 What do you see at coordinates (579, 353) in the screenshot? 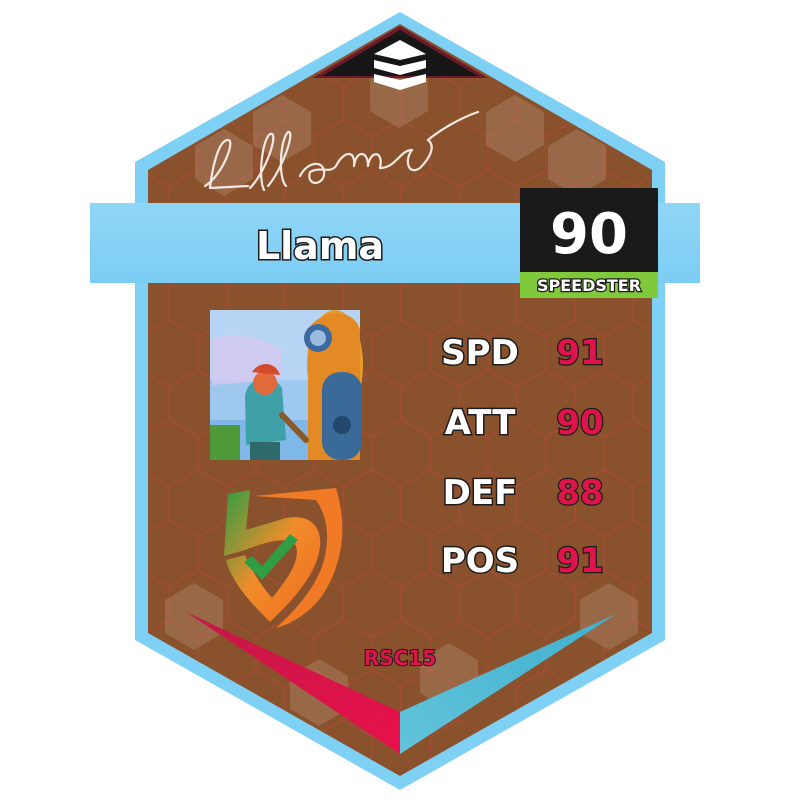
I see `stat-value-spd: 91` at bounding box center [579, 353].